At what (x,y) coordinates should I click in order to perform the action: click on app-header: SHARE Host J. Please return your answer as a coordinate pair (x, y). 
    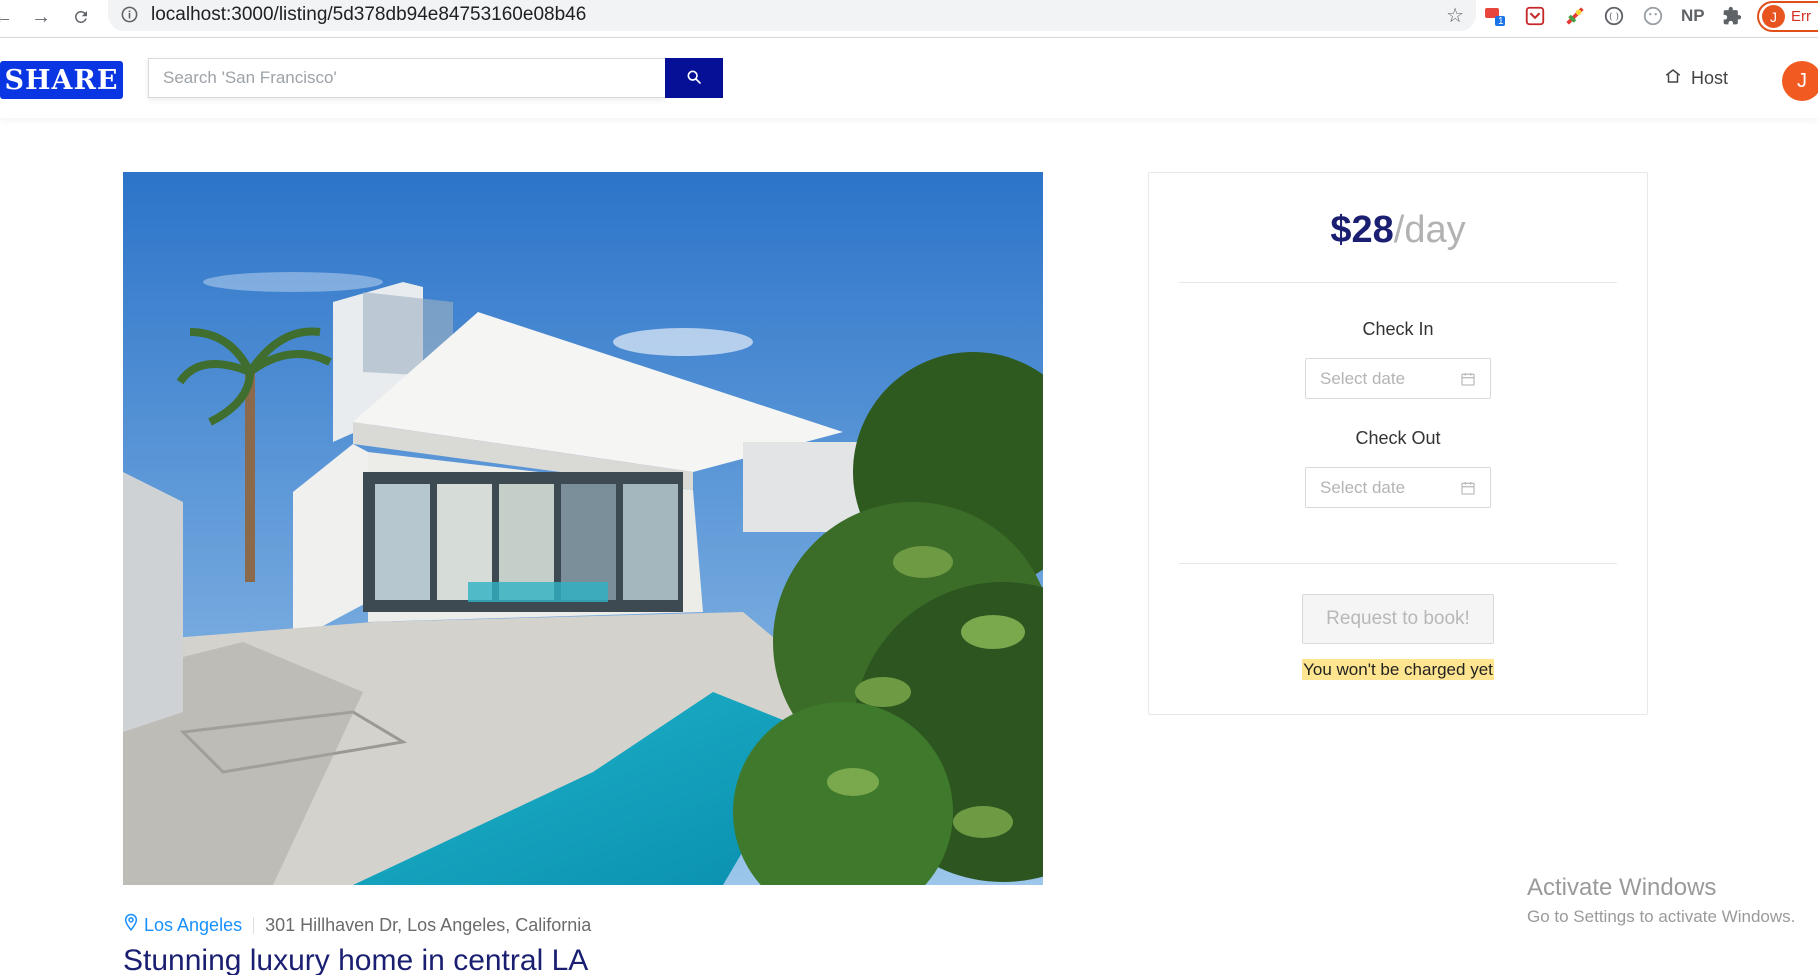
    Looking at the image, I should click on (909, 78).